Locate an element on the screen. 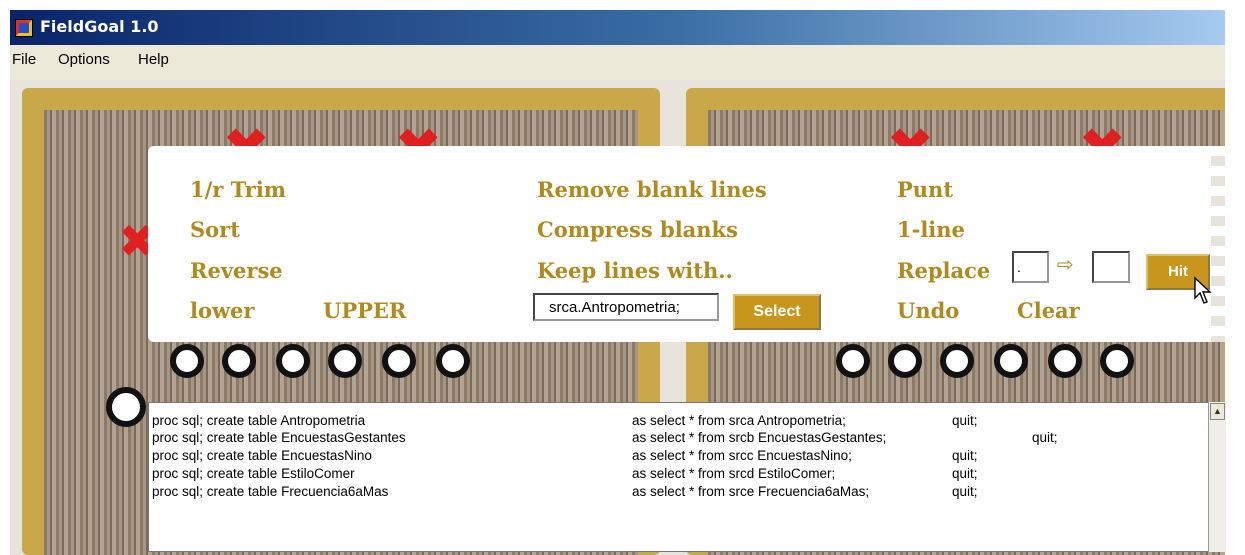 The image size is (1245, 555). clear-command: Clear is located at coordinates (1048, 310).